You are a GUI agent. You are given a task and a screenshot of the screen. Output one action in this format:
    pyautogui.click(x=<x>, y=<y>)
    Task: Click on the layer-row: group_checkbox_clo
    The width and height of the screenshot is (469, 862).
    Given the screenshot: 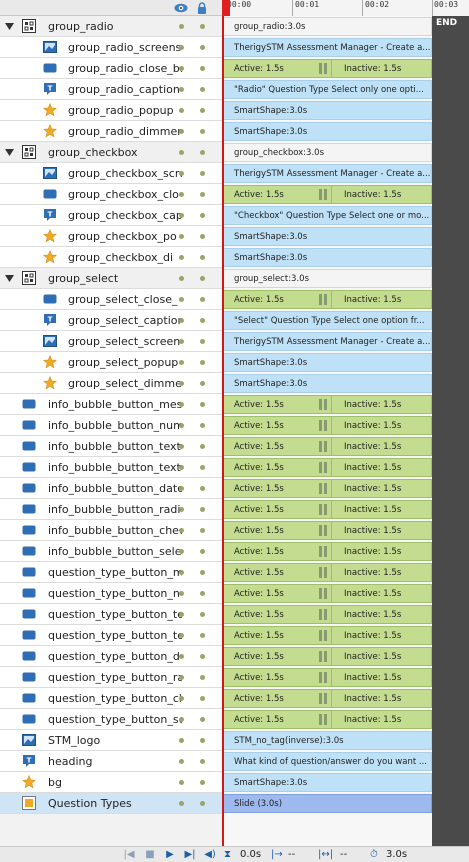 What is the action you would take?
    pyautogui.click(x=111, y=194)
    